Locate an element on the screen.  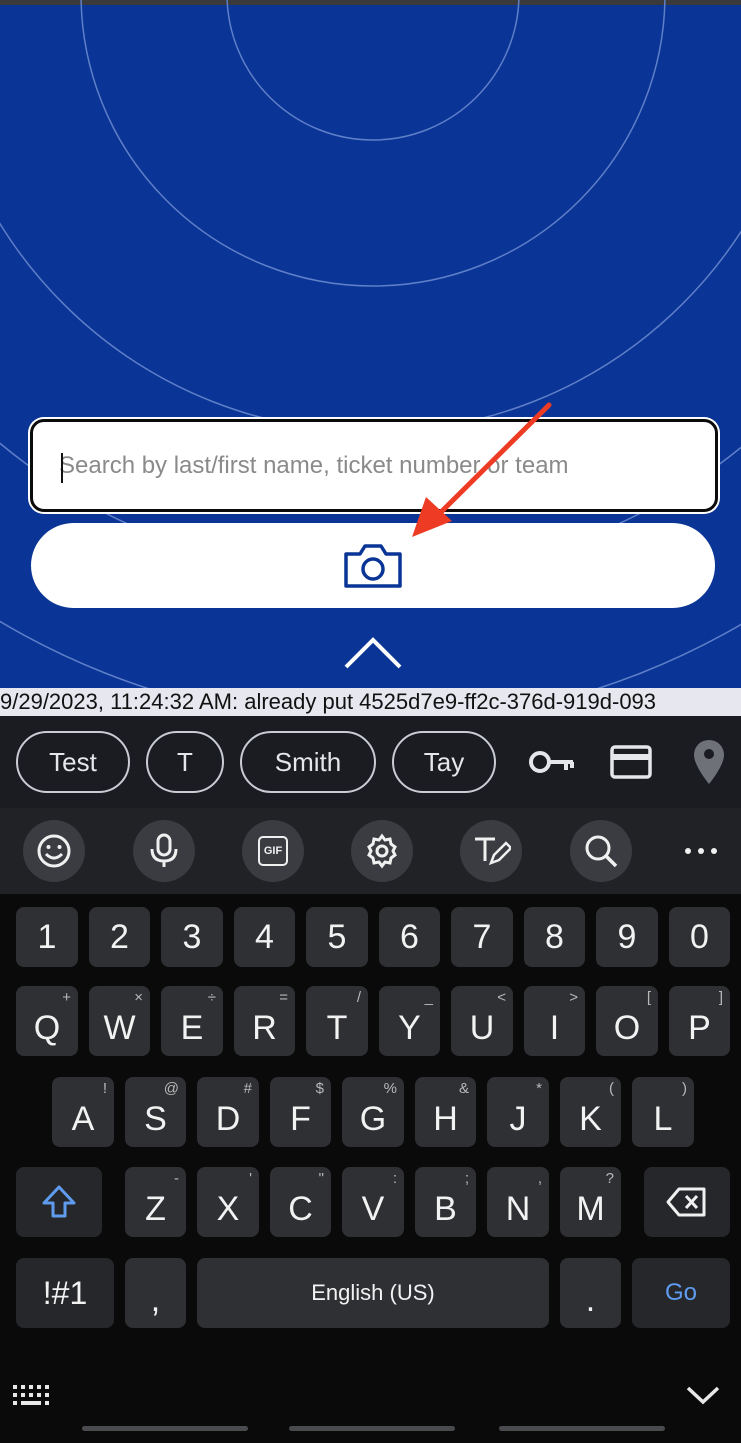
gear-icon is located at coordinates (382, 851).